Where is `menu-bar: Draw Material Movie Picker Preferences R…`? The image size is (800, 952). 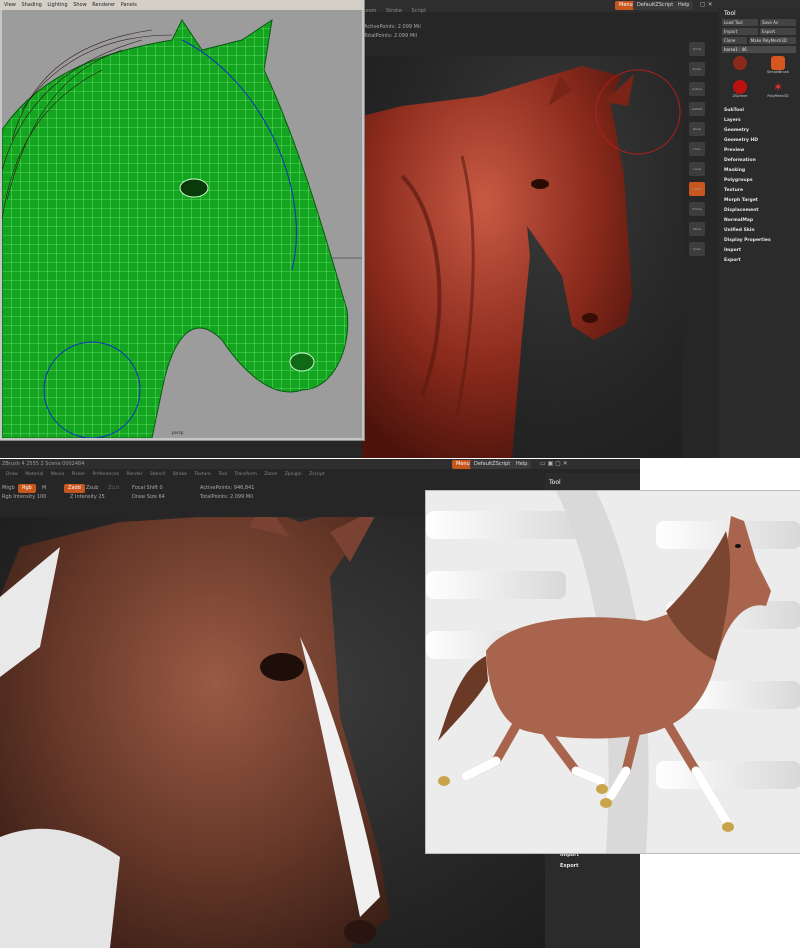
menu-bar: Draw Material Movie Picker Preferences R… is located at coordinates (270, 475).